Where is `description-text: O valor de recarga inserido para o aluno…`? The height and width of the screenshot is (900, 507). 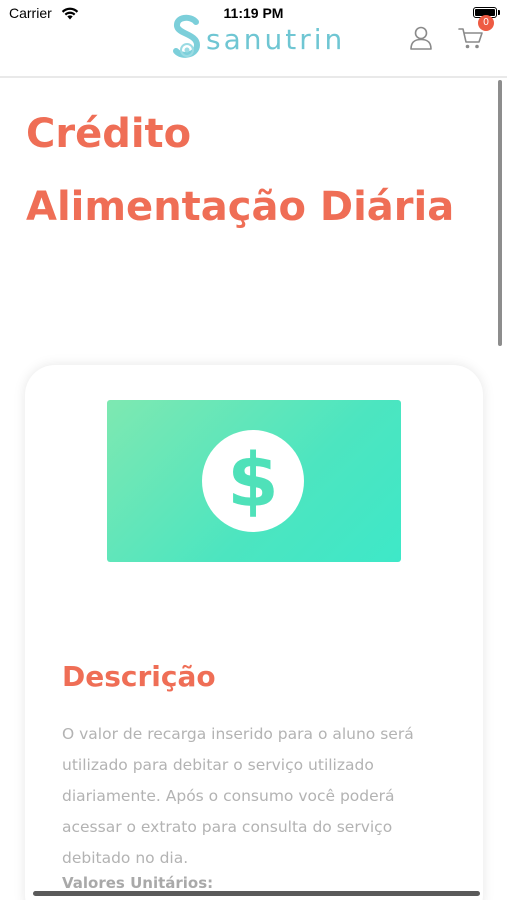
description-text: O valor de recarga inserido para o aluno… is located at coordinates (238, 796).